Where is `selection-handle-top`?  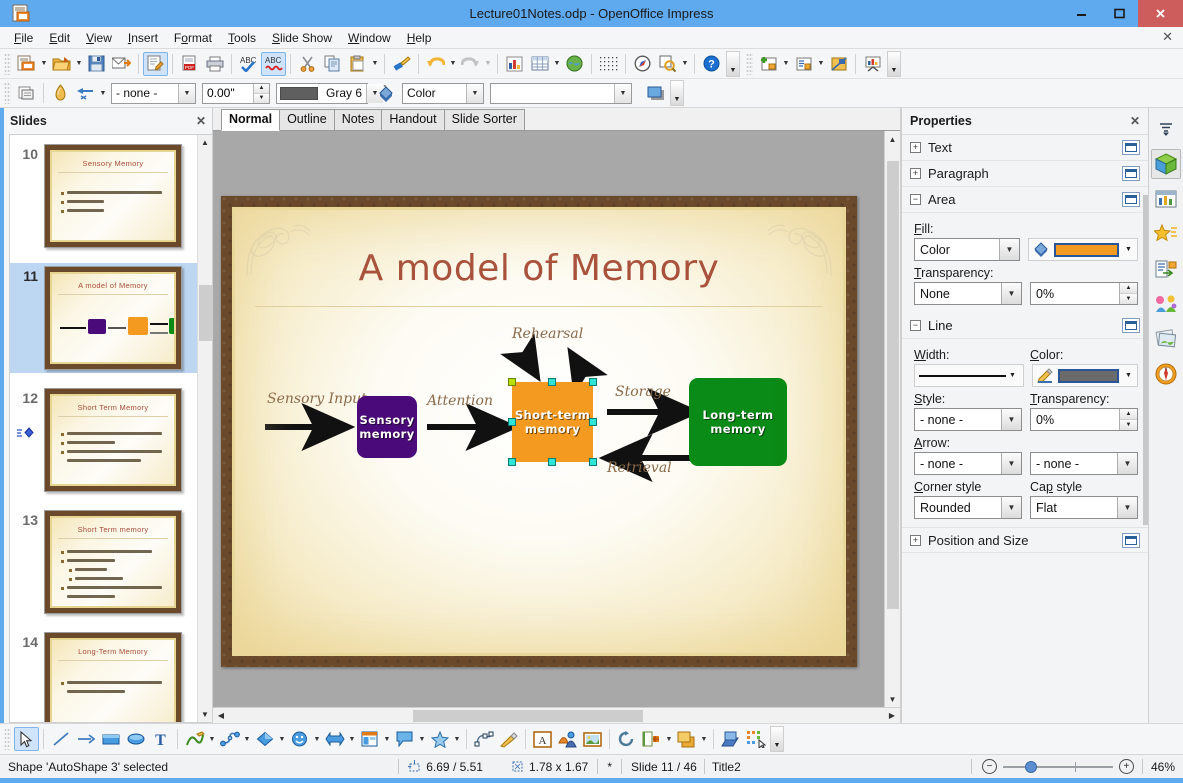
selection-handle-top is located at coordinates (552, 382).